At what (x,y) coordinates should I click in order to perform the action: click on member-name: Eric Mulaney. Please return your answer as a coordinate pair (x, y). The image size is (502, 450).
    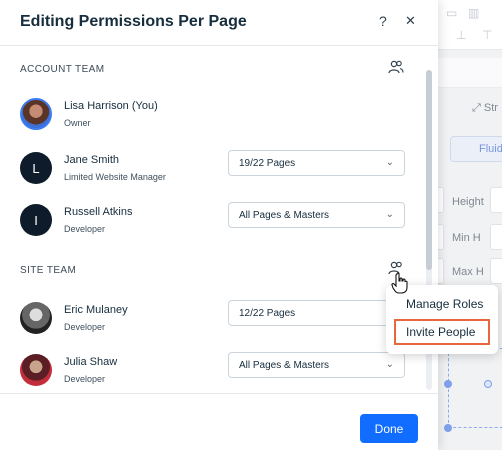
    Looking at the image, I should click on (96, 310).